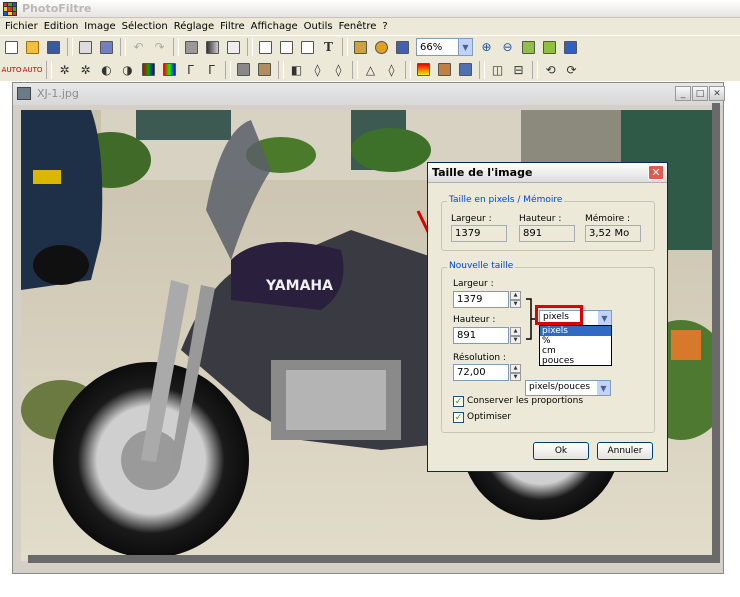 This screenshot has height=597, width=740. What do you see at coordinates (360, 47) in the screenshot?
I see `explorer-icon` at bounding box center [360, 47].